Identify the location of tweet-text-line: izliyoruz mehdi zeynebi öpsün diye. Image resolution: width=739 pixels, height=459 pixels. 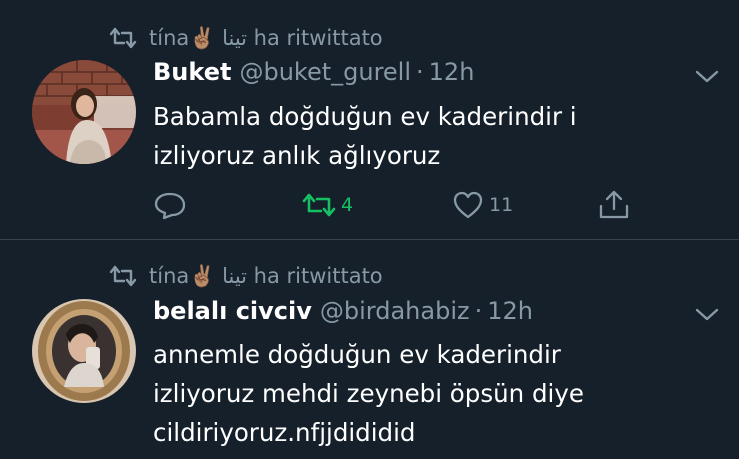
(368, 393).